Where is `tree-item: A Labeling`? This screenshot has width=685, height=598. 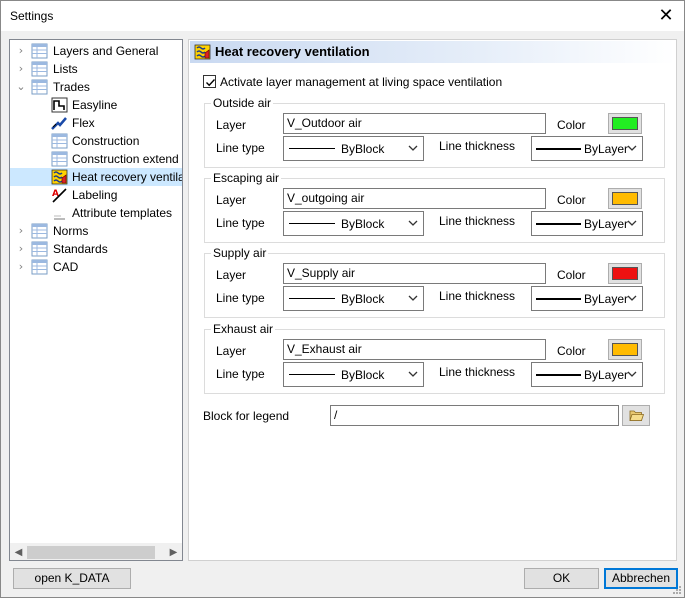 tree-item: A Labeling is located at coordinates (96, 195).